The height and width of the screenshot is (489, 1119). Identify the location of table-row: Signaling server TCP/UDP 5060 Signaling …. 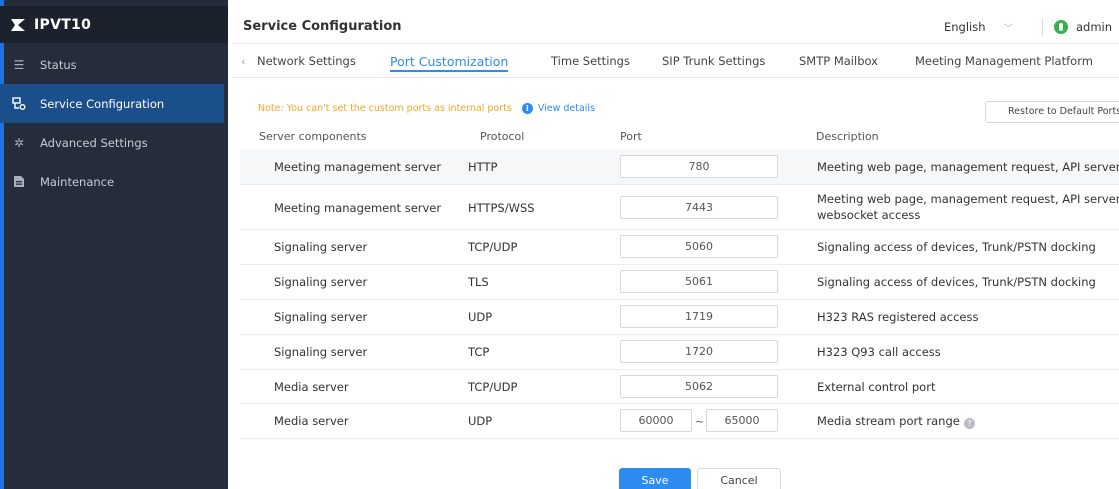
(679, 247).